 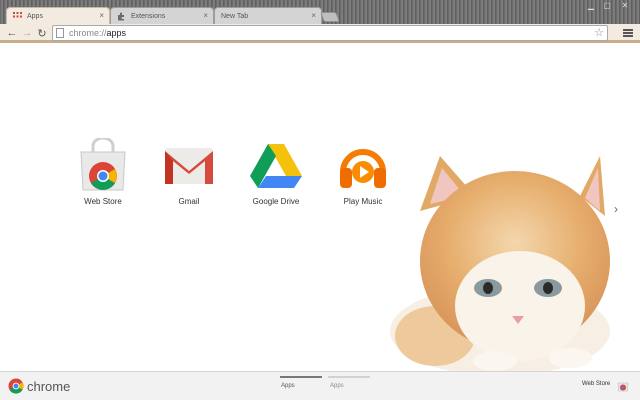 What do you see at coordinates (623, 386) in the screenshot?
I see `web-store-small-icon` at bounding box center [623, 386].